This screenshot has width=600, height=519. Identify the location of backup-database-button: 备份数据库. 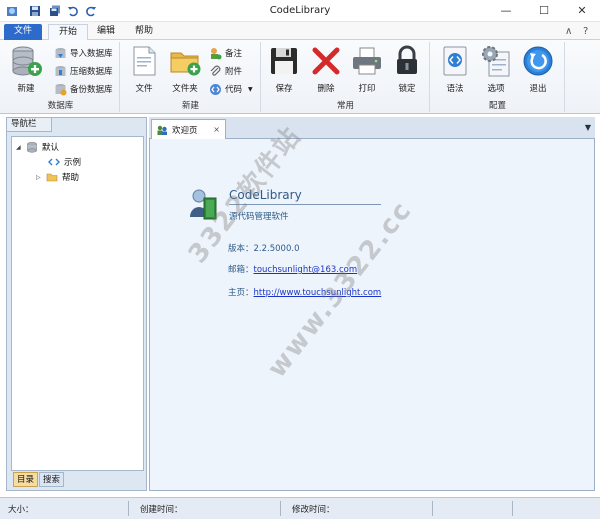
(83, 89).